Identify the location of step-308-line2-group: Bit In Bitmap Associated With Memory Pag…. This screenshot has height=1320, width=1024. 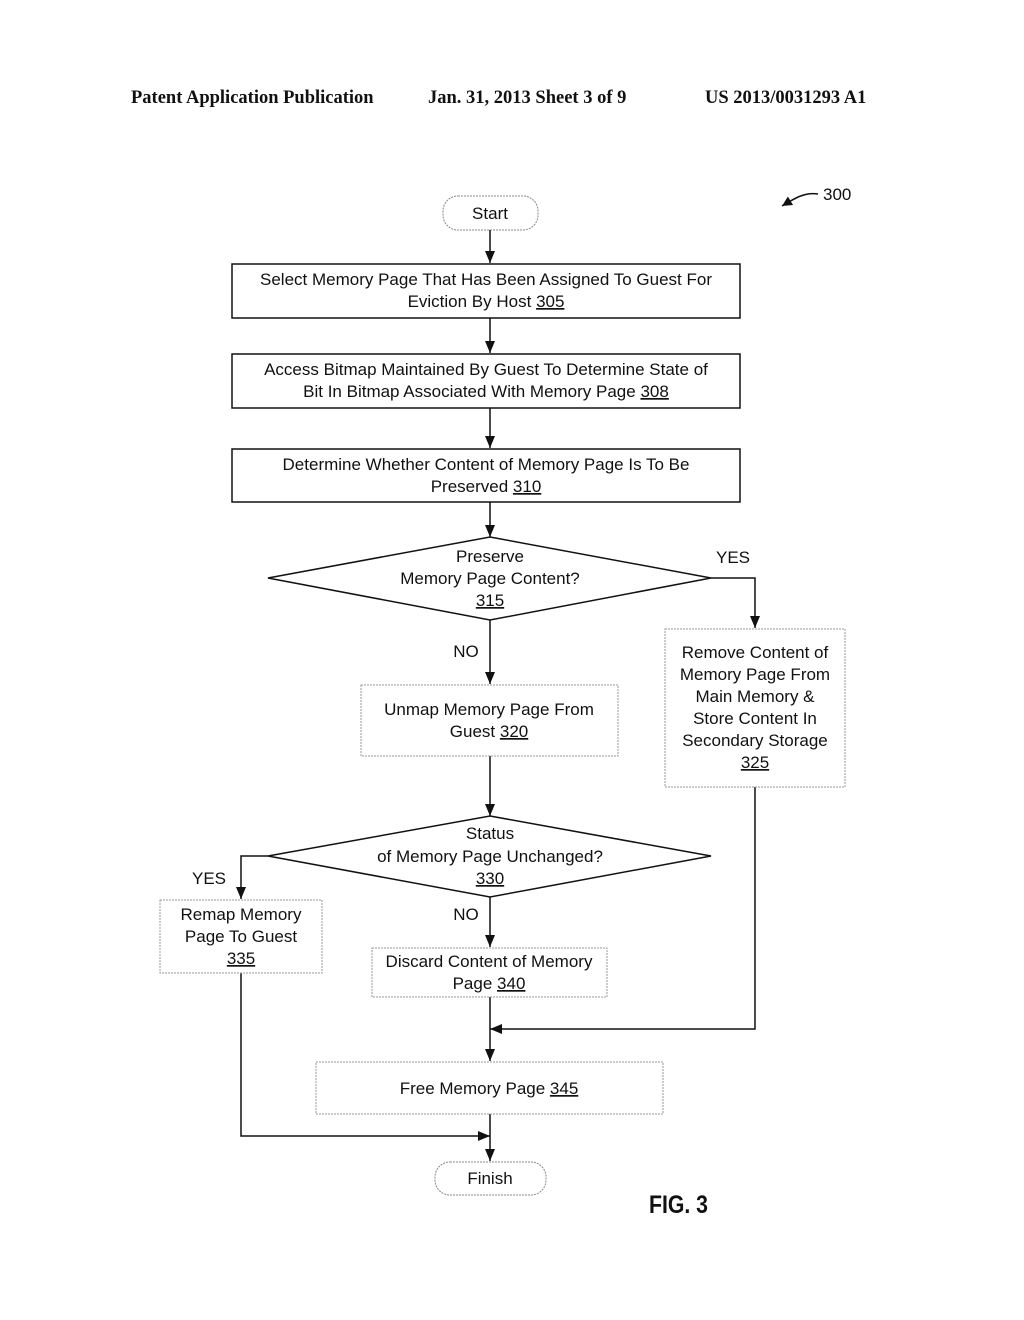
(486, 391).